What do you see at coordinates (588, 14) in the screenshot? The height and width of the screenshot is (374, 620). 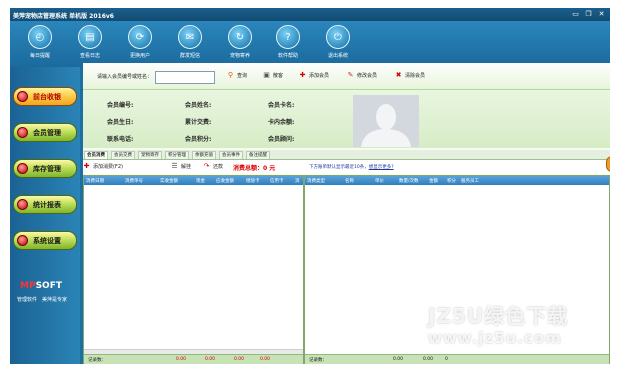 I see `maximize-button: ❐` at bounding box center [588, 14].